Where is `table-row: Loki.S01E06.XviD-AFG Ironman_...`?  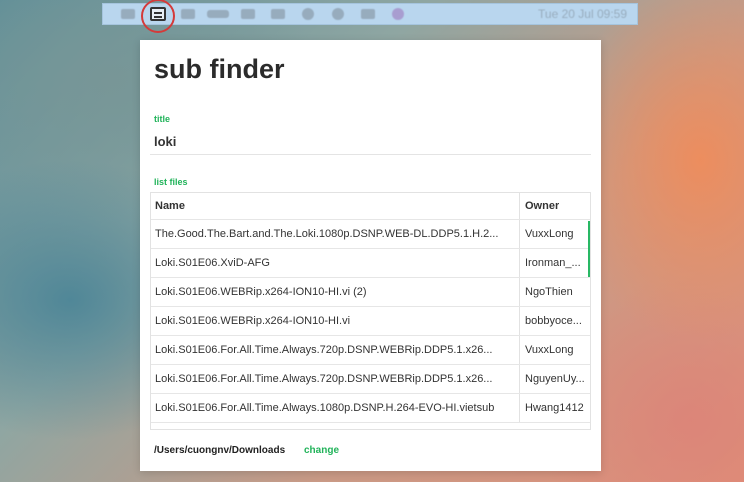 table-row: Loki.S01E06.XviD-AFG Ironman_... is located at coordinates (370, 263).